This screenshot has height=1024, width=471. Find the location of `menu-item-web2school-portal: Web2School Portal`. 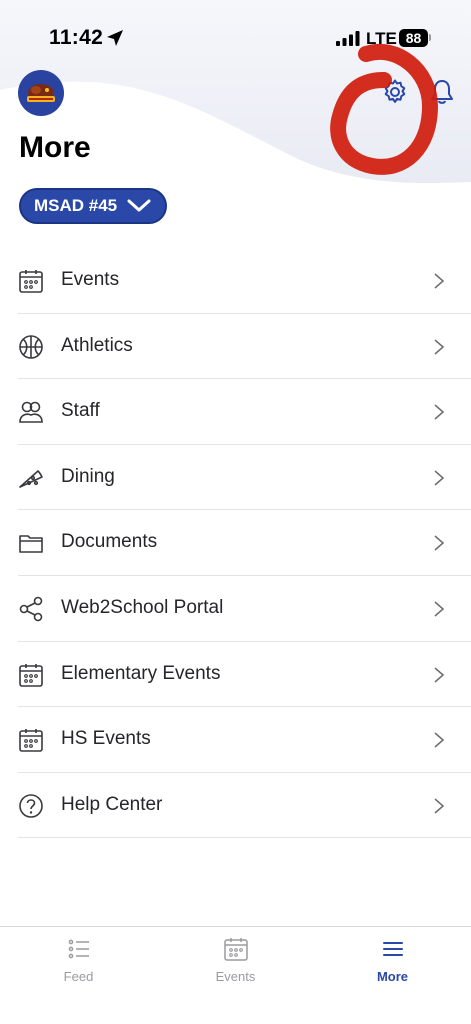

menu-item-web2school-portal: Web2School Portal is located at coordinates (244, 609).